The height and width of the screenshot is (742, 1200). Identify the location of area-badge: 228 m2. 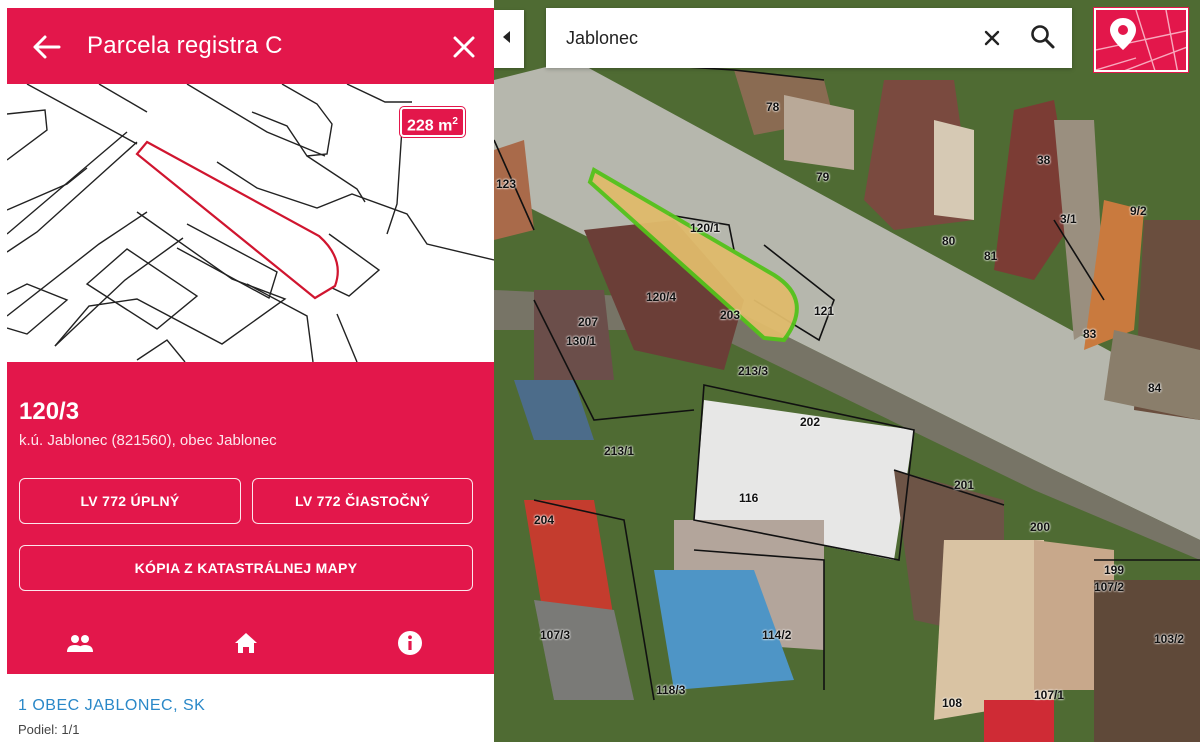
(432, 122).